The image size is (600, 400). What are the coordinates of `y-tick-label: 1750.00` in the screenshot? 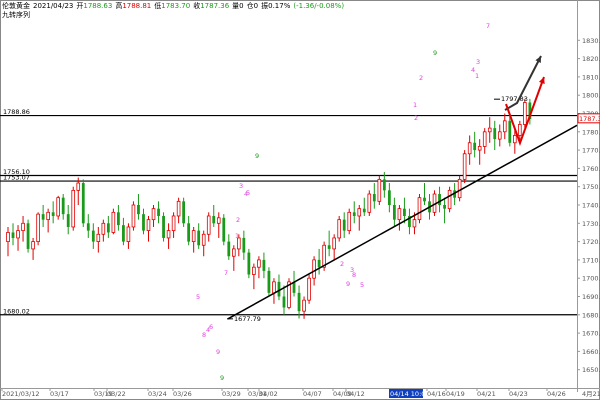 It's located at (591, 187).